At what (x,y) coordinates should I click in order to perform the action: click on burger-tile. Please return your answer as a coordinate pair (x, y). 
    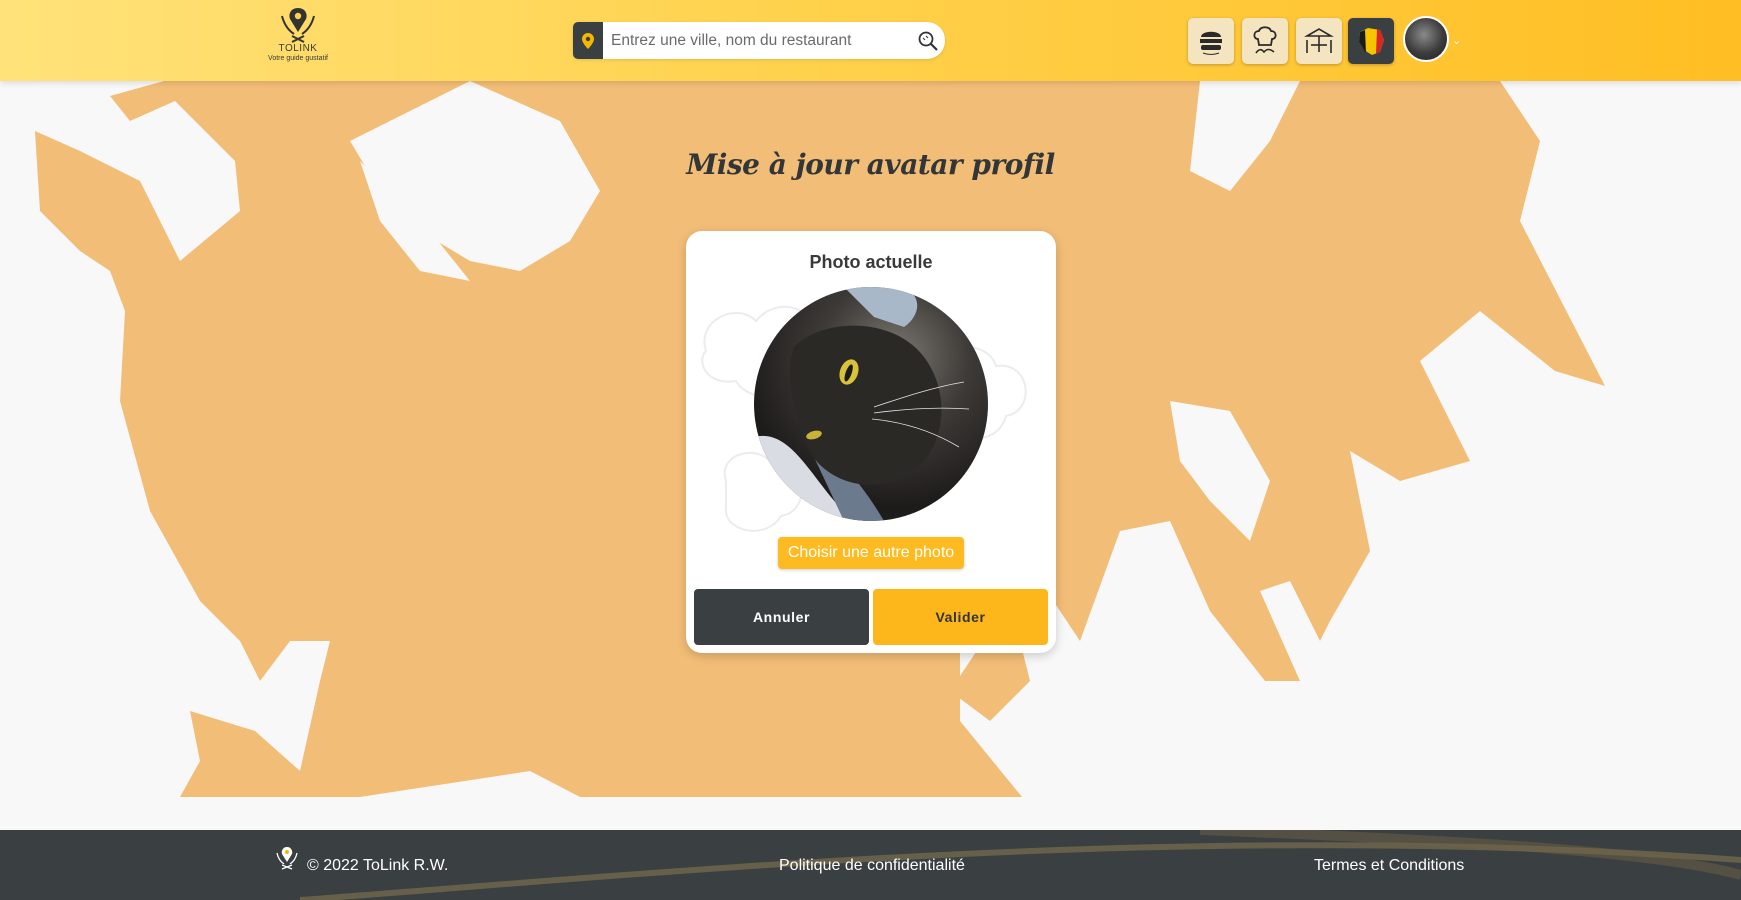
    Looking at the image, I should click on (1211, 41).